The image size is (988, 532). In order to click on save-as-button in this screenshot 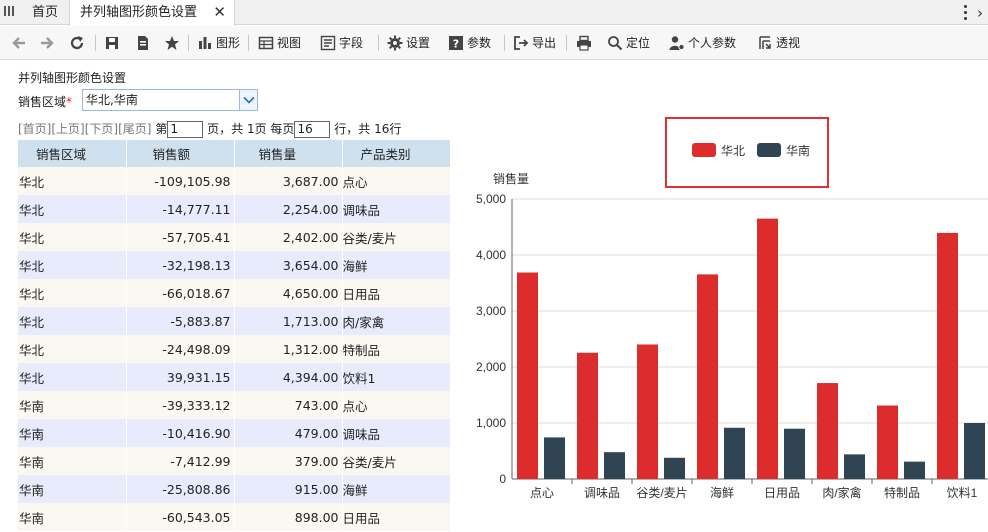, I will do `click(144, 43)`.